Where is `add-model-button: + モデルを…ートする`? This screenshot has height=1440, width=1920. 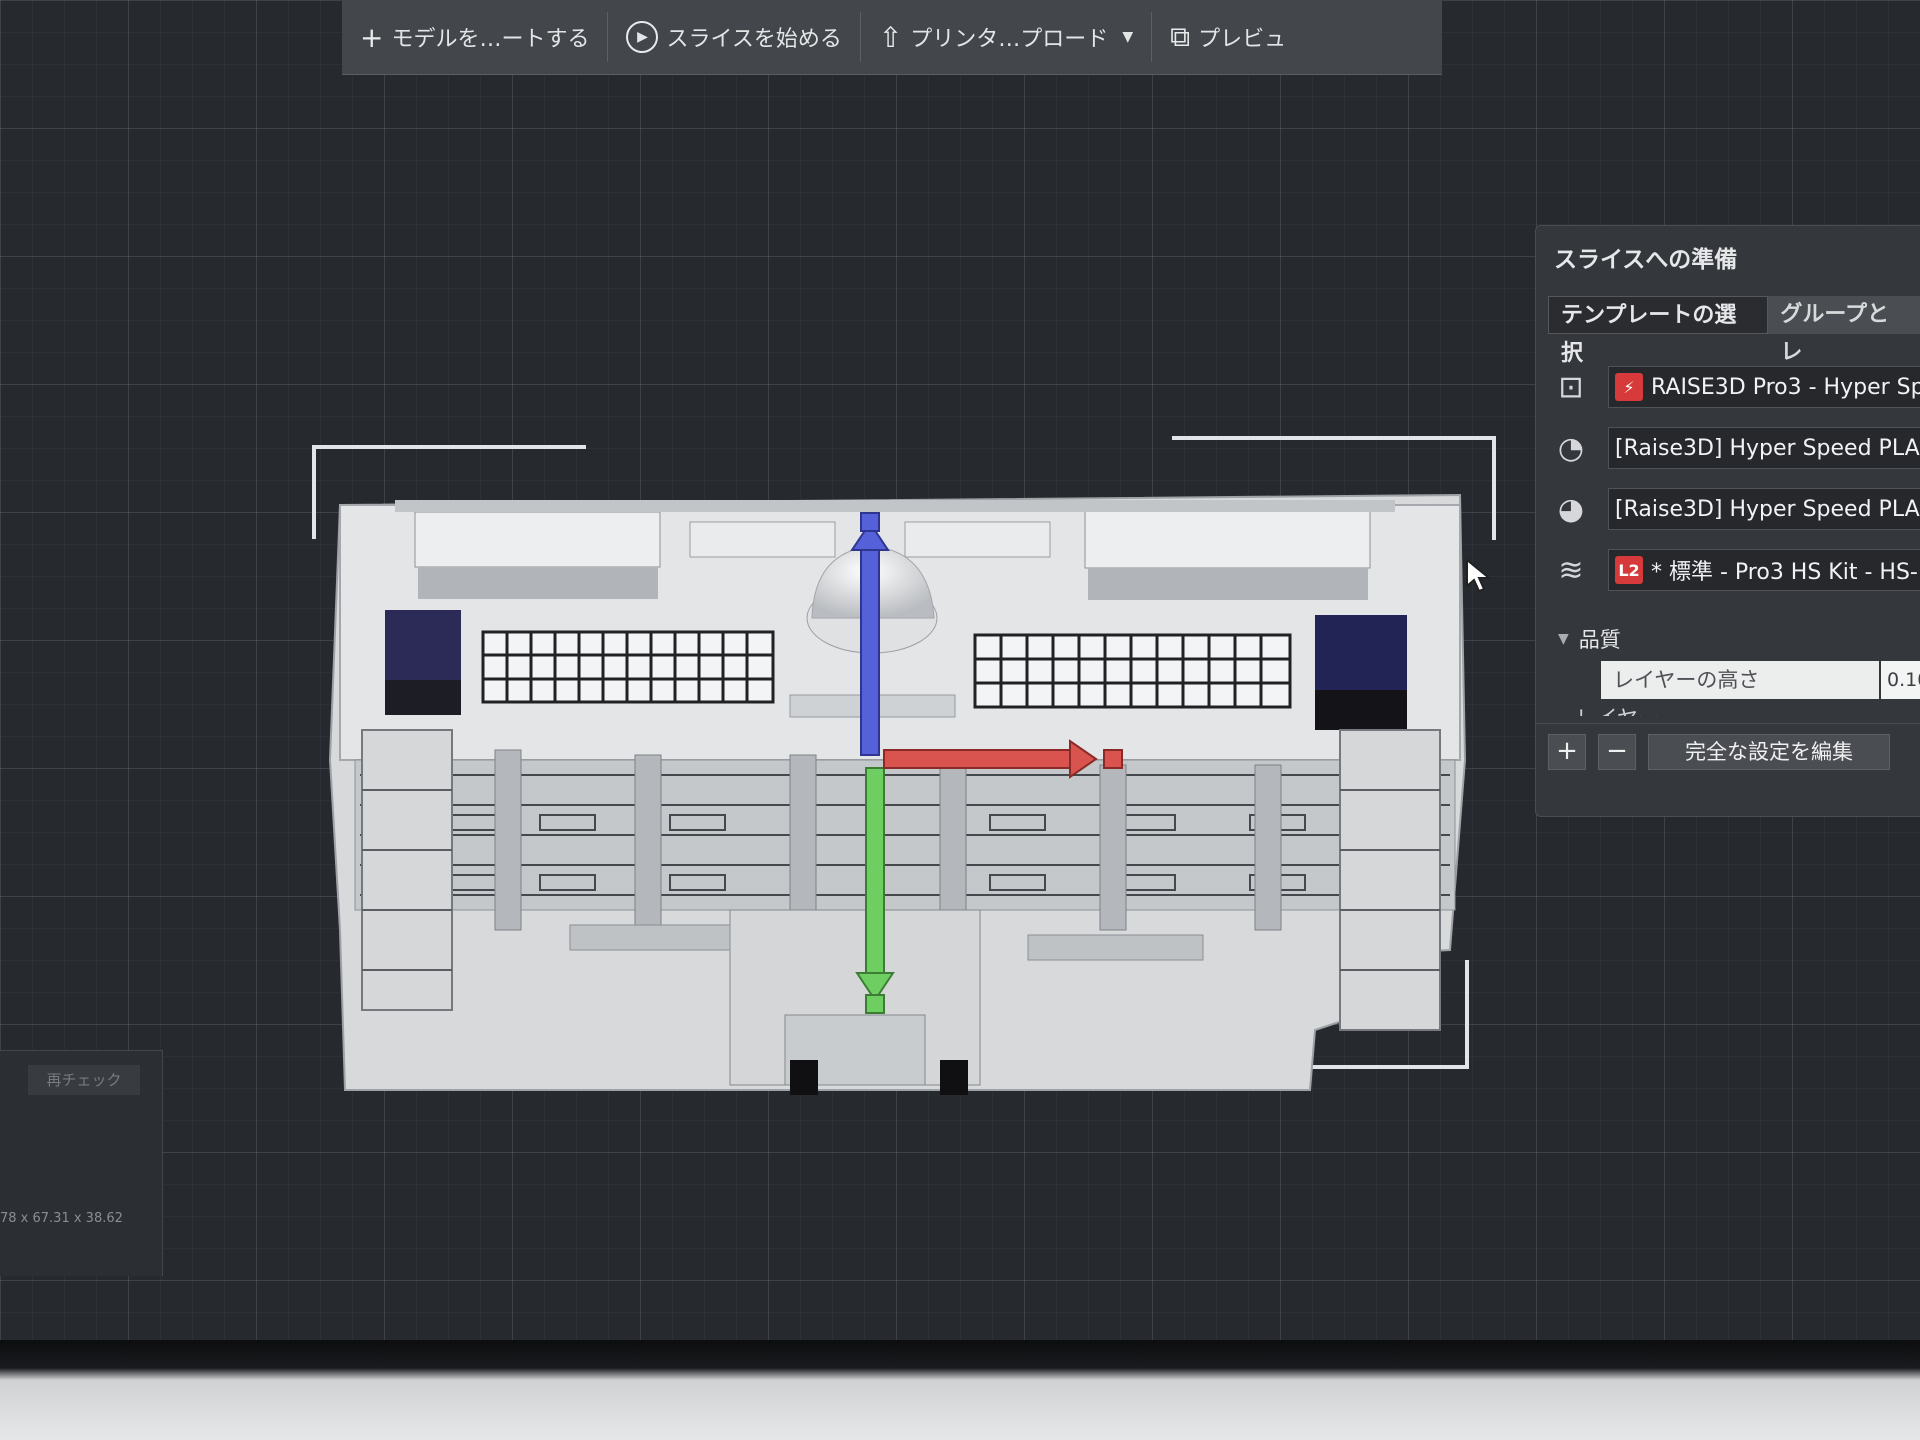 add-model-button: + モデルを…ートする is located at coordinates (474, 37).